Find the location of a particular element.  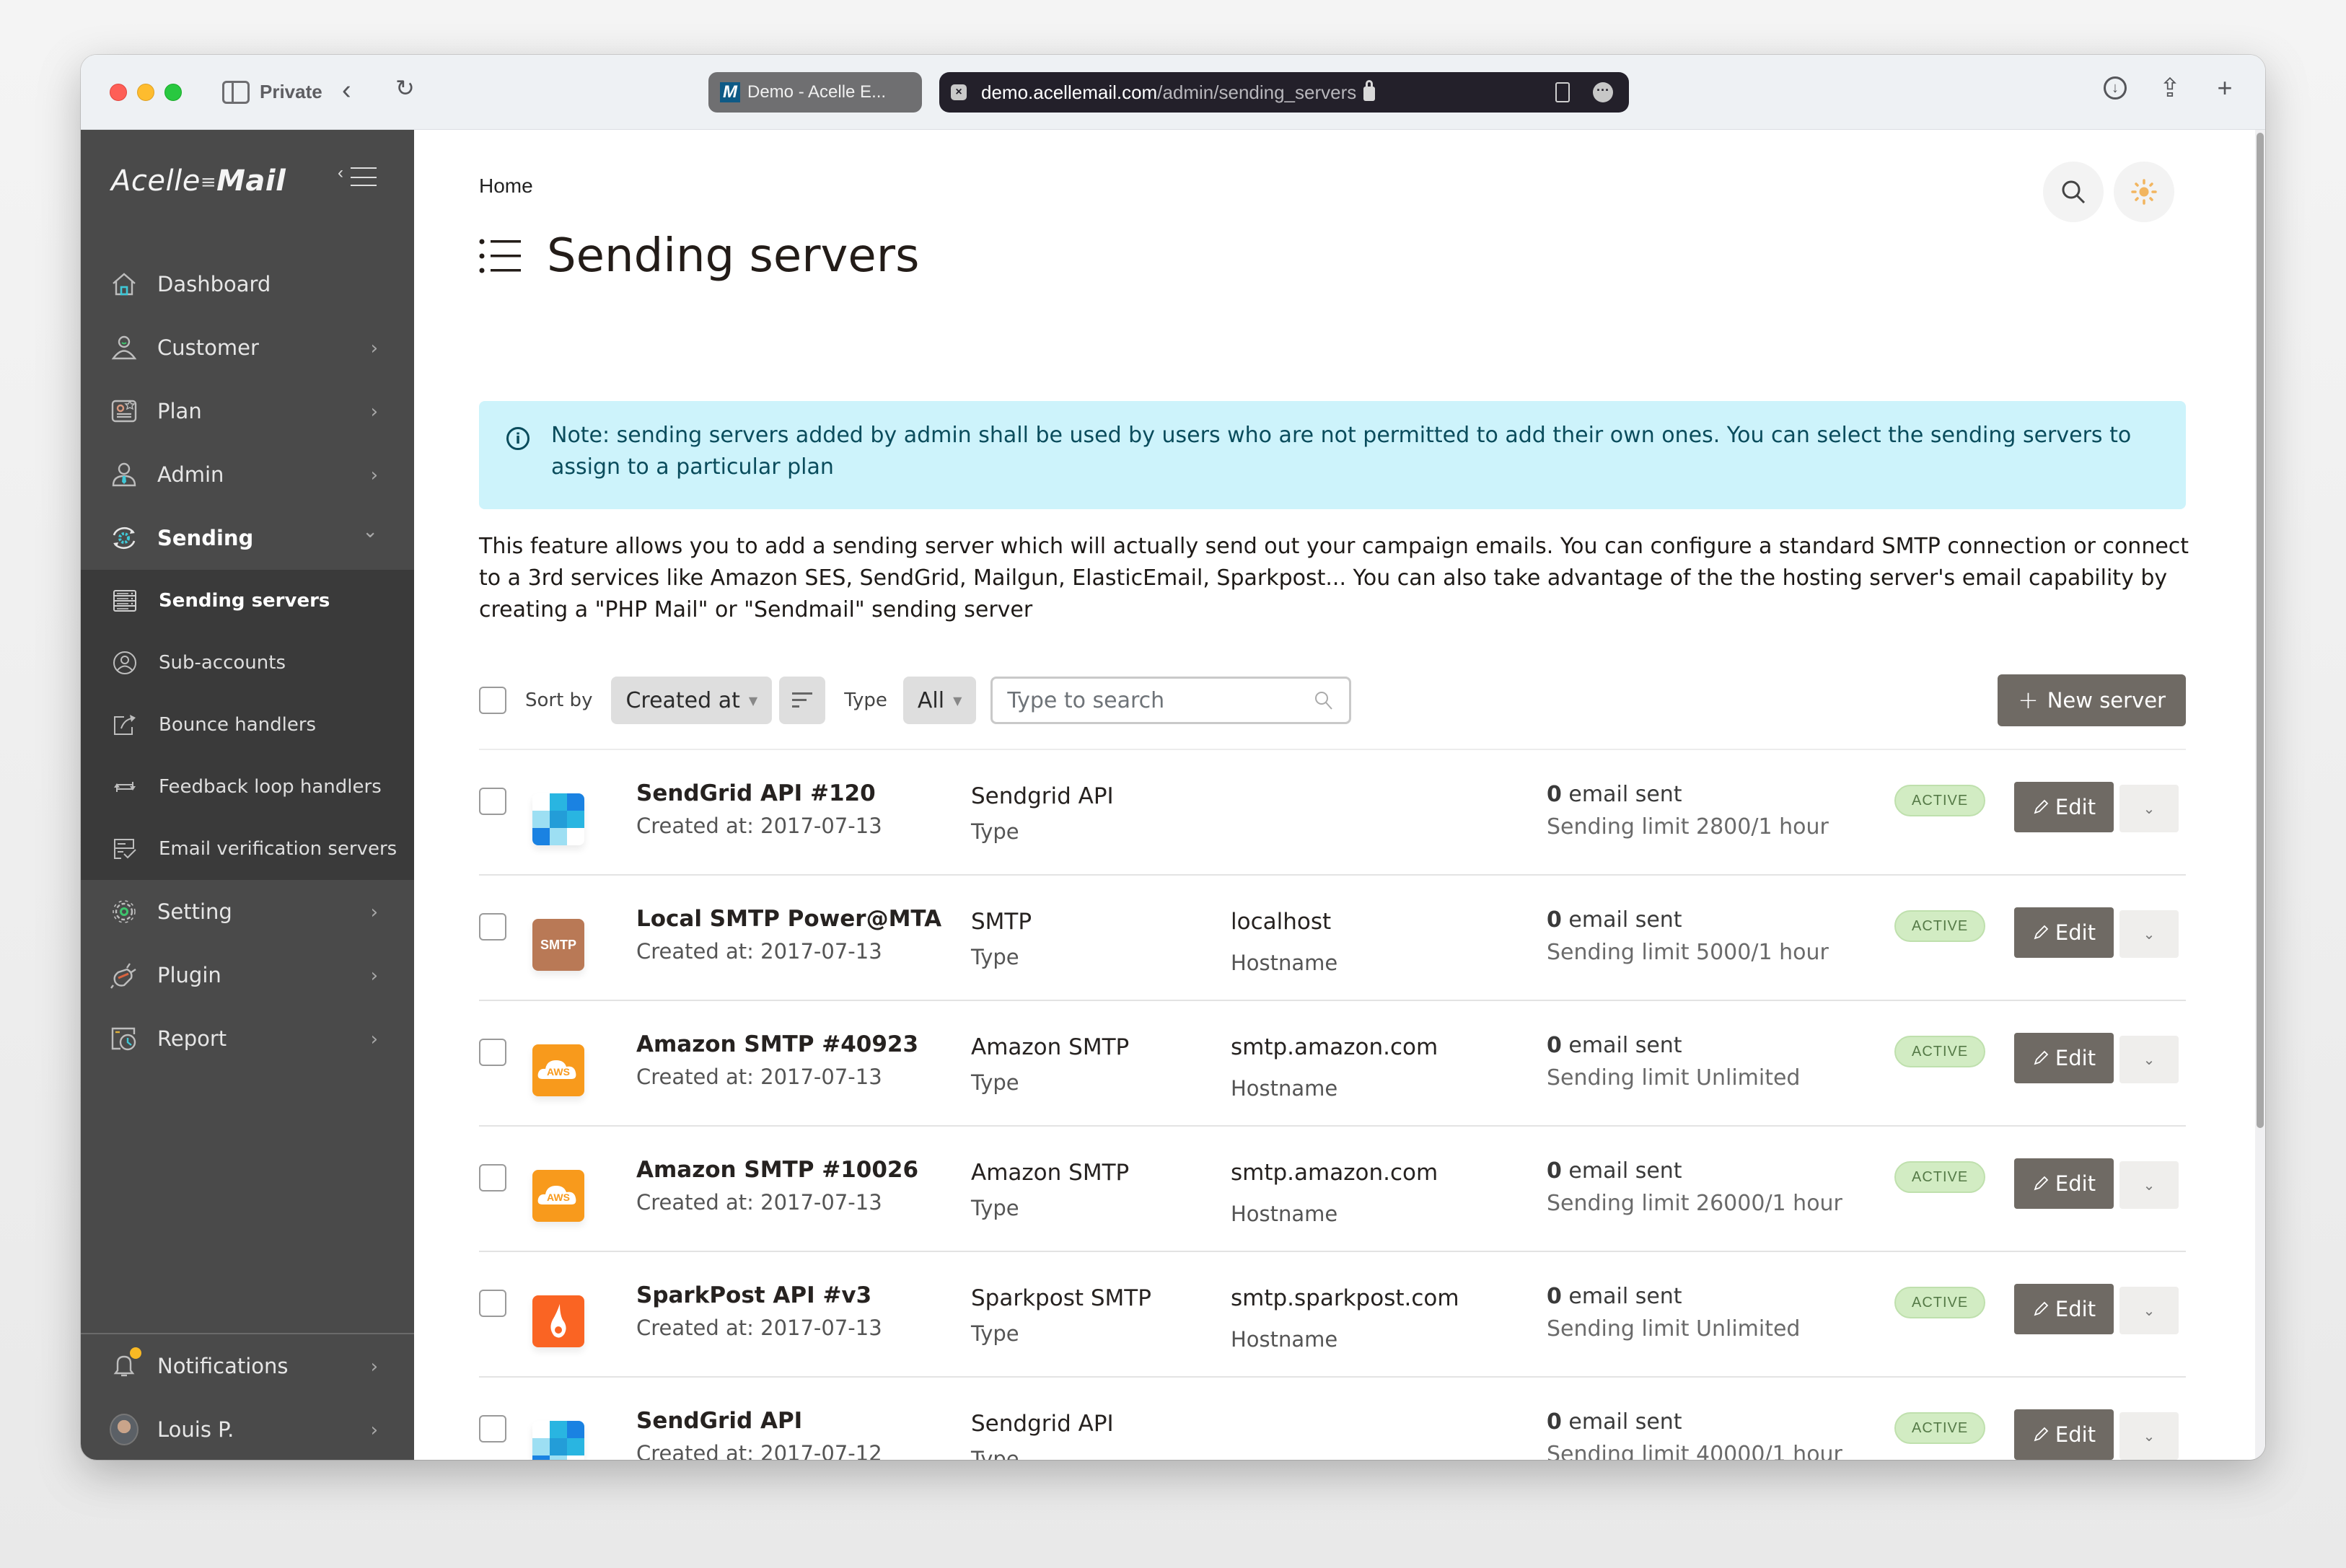

sidebar-item-sub-accounts: Sub-accounts is located at coordinates (247, 663).